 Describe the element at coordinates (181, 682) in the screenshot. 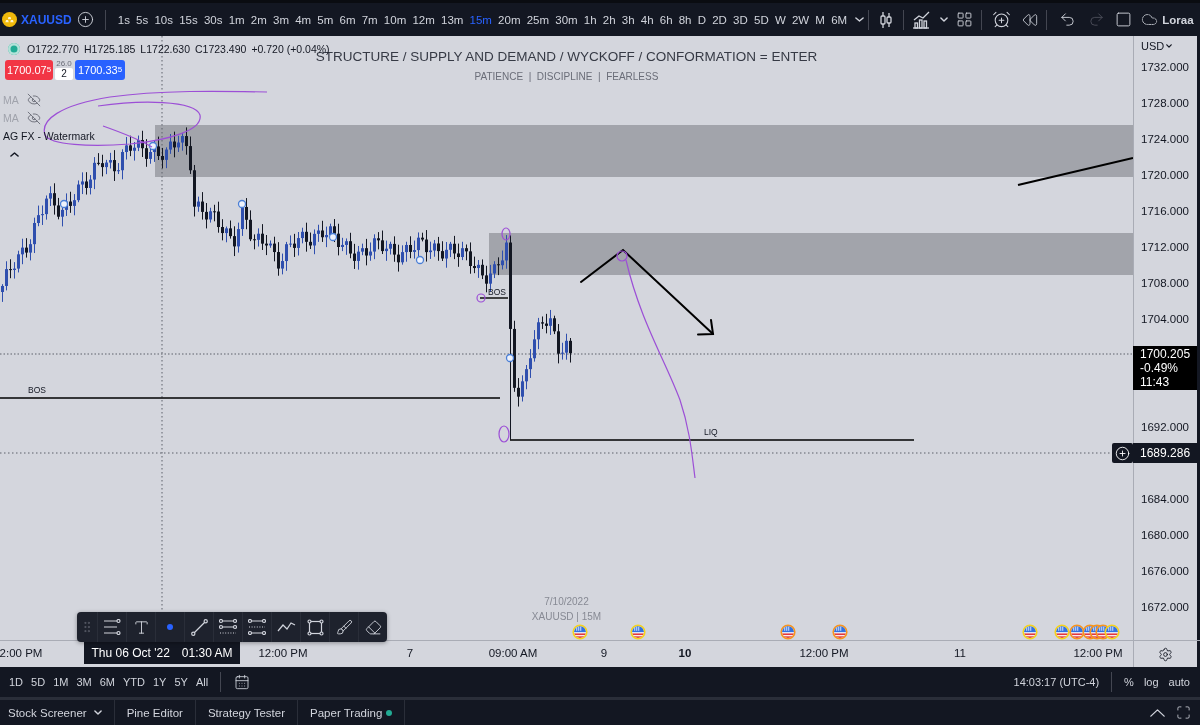

I see `range-button: 5Y` at that location.